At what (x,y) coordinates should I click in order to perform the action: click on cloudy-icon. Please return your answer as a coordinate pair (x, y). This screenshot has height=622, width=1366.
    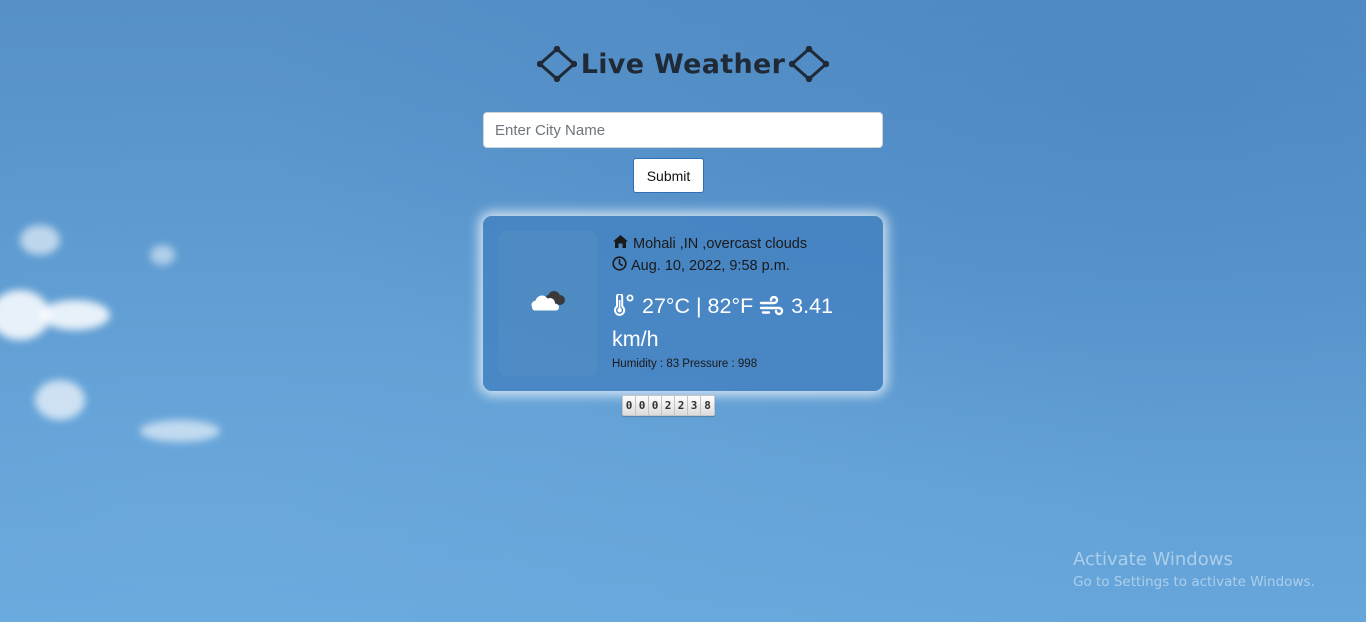
    Looking at the image, I should click on (548, 303).